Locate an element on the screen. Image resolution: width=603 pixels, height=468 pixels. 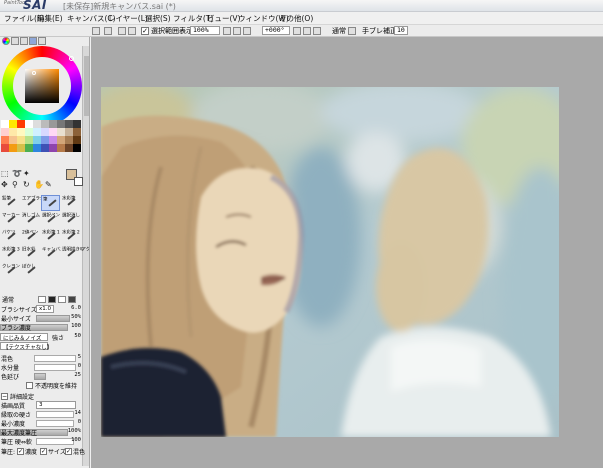
stabilizer-field: 10 is located at coordinates (401, 30).